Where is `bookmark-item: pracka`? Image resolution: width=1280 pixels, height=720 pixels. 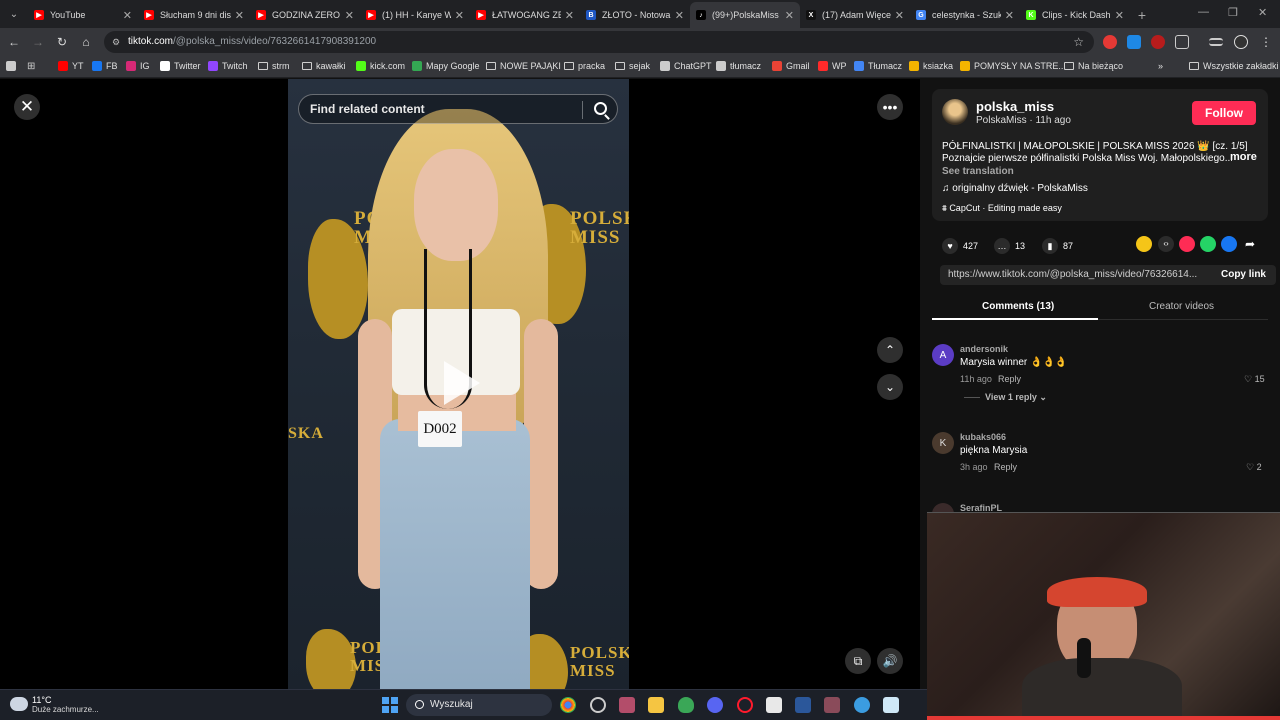 bookmark-item: pracka is located at coordinates (584, 66).